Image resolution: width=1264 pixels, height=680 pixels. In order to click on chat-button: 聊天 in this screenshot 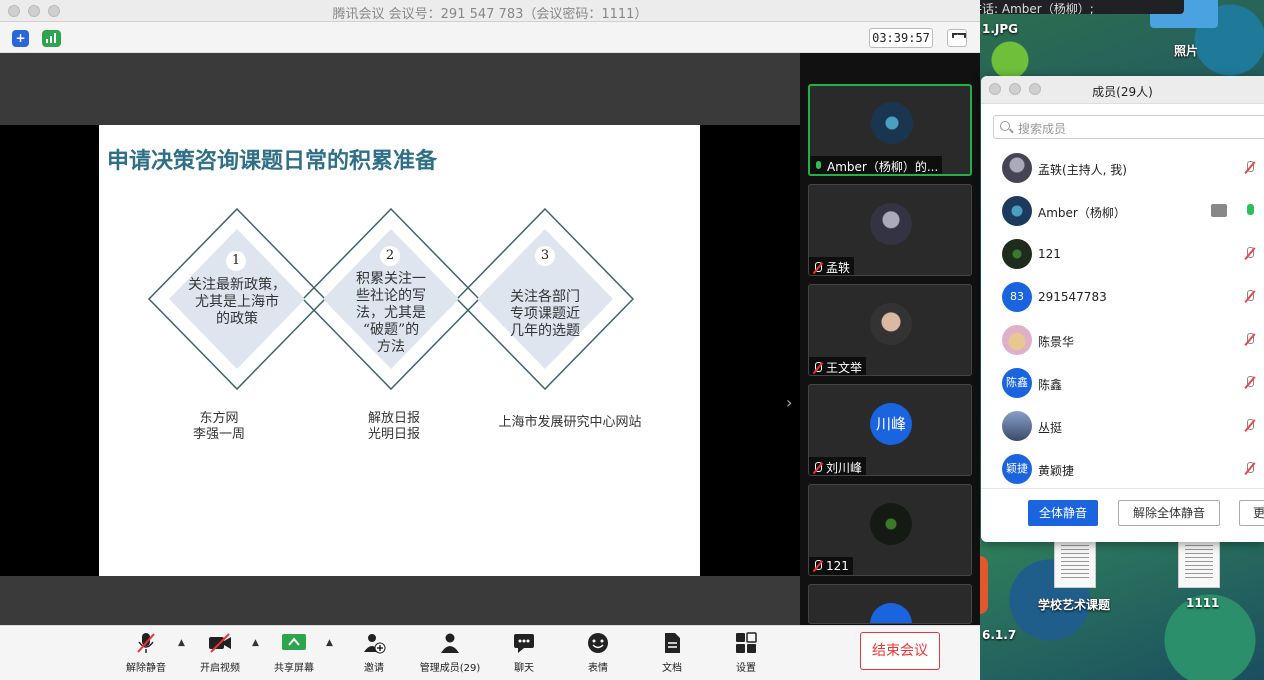, I will do `click(524, 655)`.